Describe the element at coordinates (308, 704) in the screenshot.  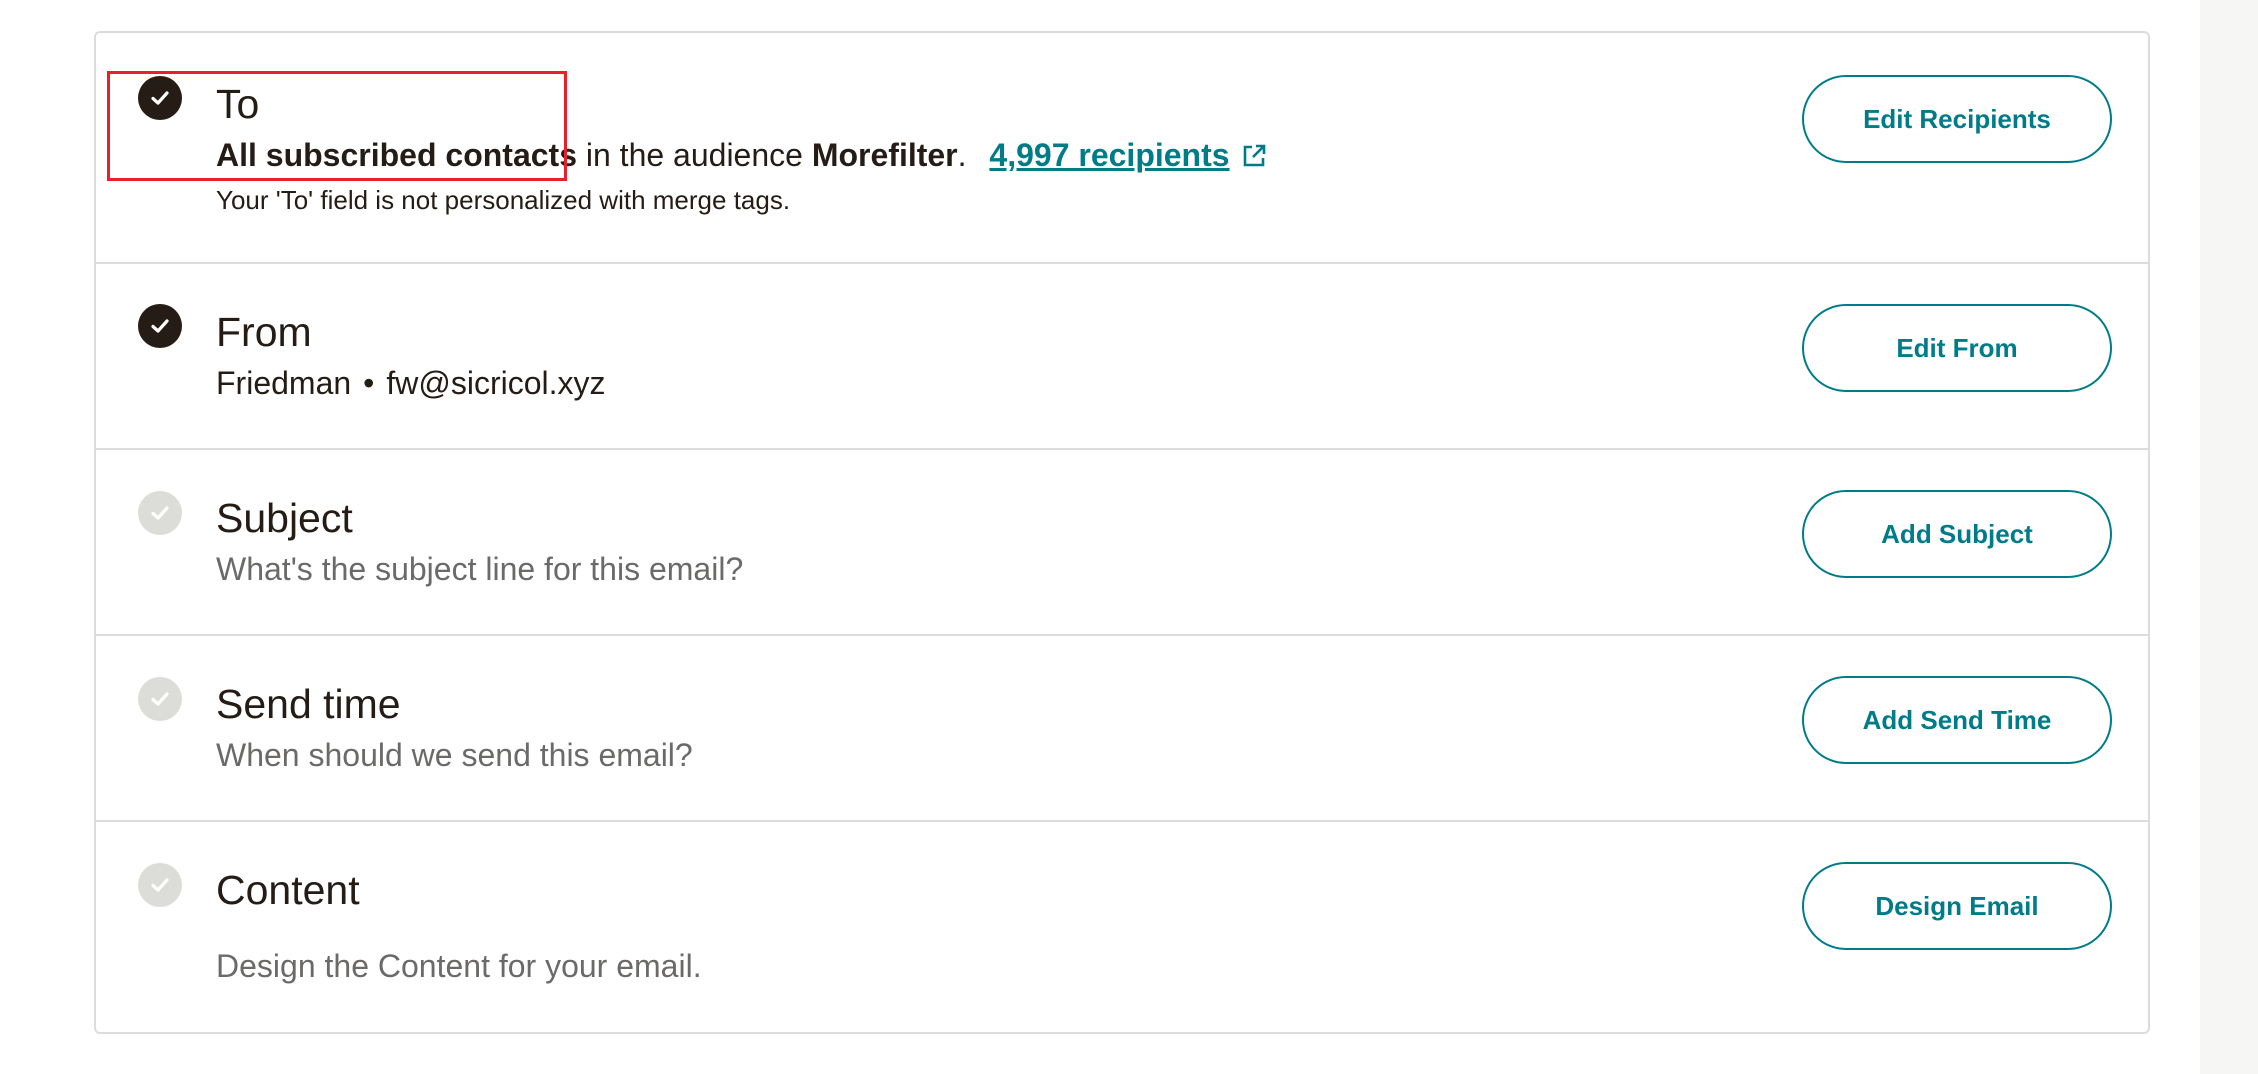
I see `row-title-send-time: Send time` at that location.